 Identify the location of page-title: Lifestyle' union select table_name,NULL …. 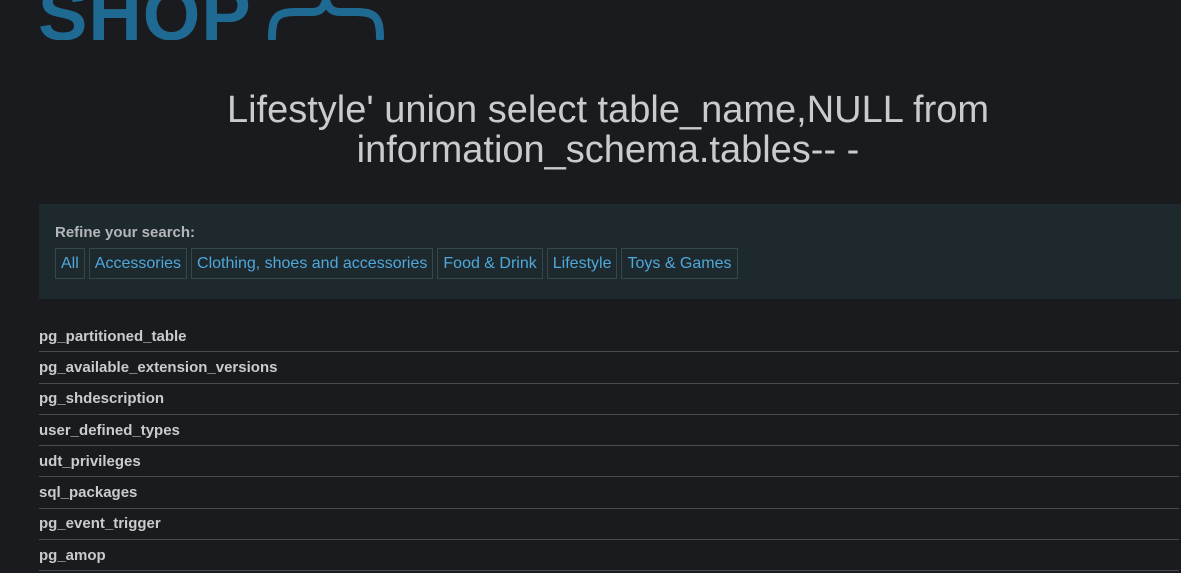
(608, 130).